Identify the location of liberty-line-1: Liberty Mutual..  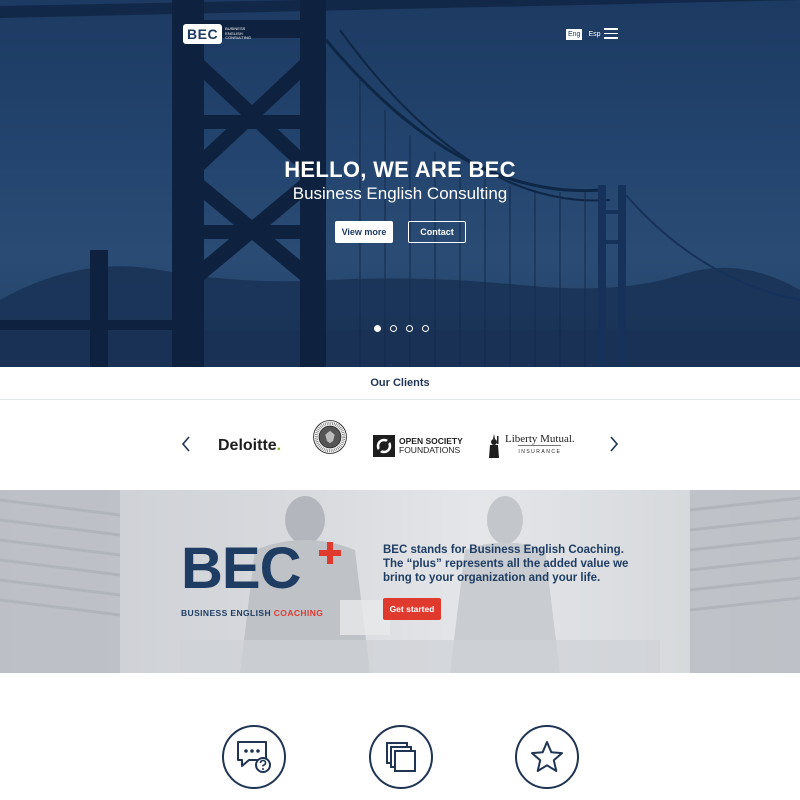
(540, 439).